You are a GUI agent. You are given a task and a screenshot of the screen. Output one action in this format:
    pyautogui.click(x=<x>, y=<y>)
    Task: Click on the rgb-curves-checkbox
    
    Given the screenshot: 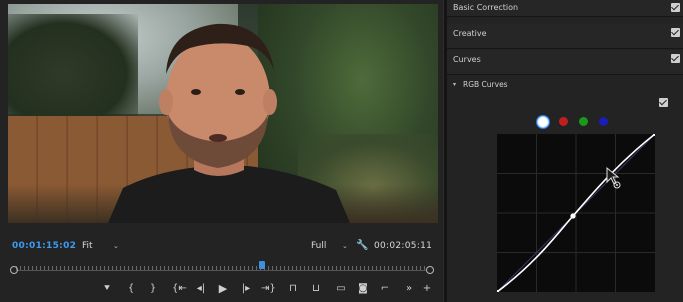 What is the action you would take?
    pyautogui.click(x=663, y=102)
    